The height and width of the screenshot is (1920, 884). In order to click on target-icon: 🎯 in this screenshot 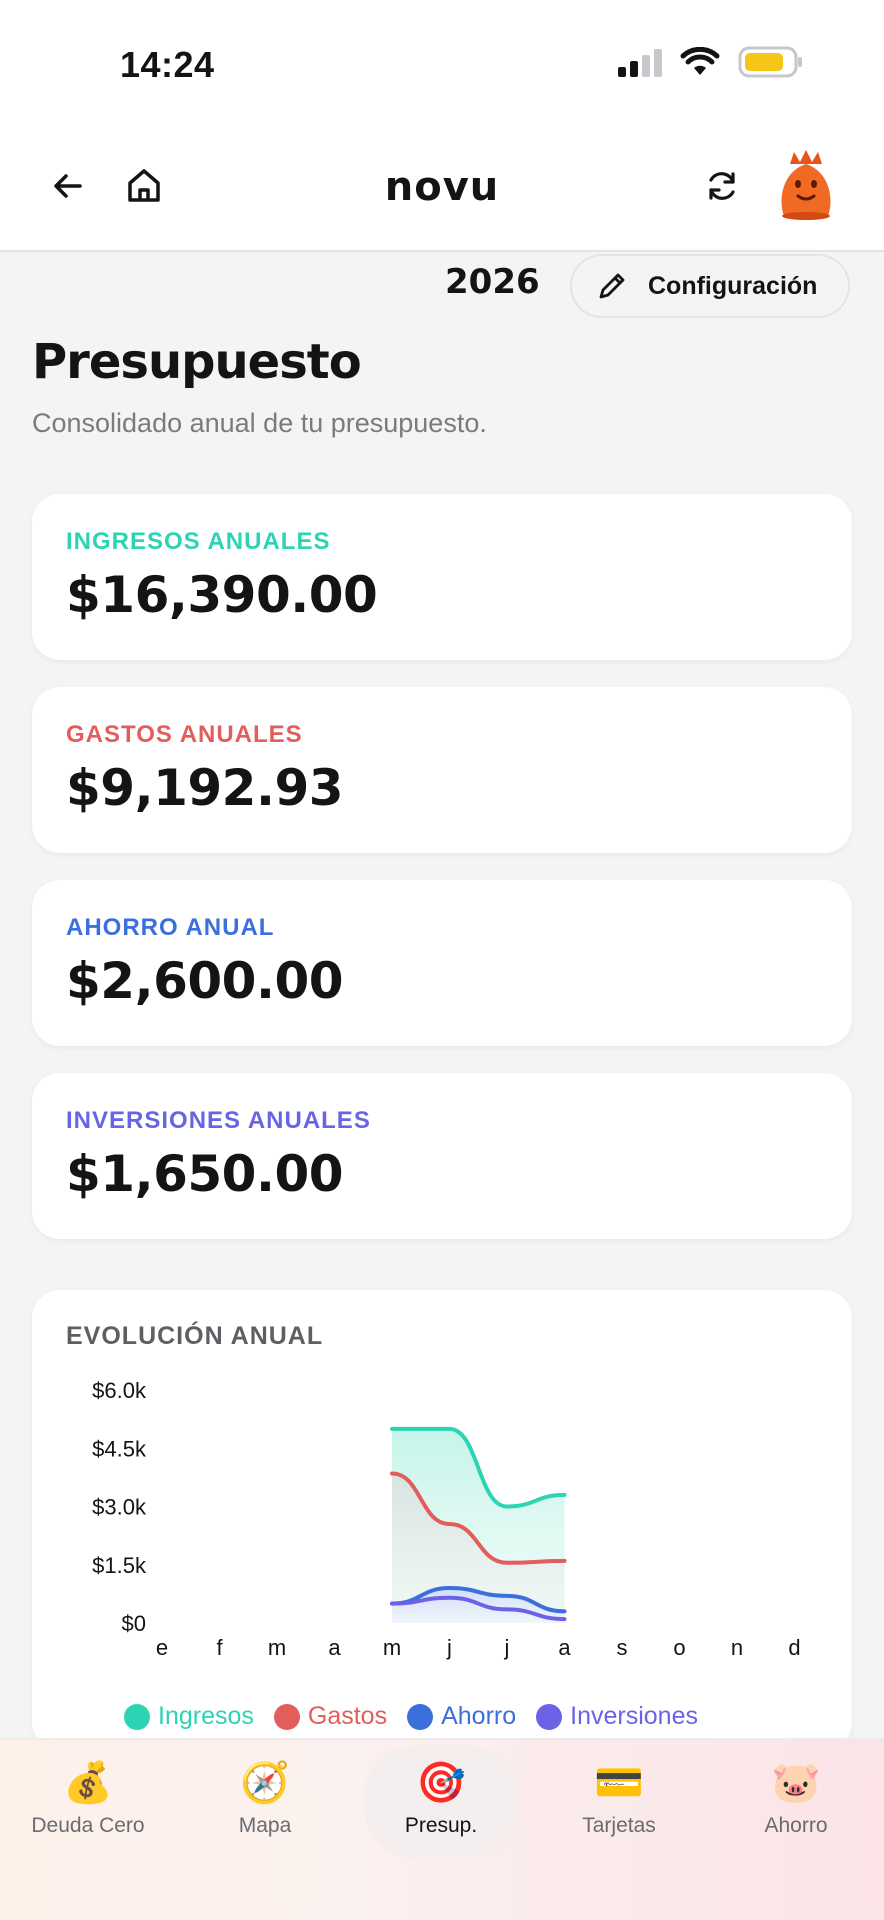, I will do `click(441, 1783)`.